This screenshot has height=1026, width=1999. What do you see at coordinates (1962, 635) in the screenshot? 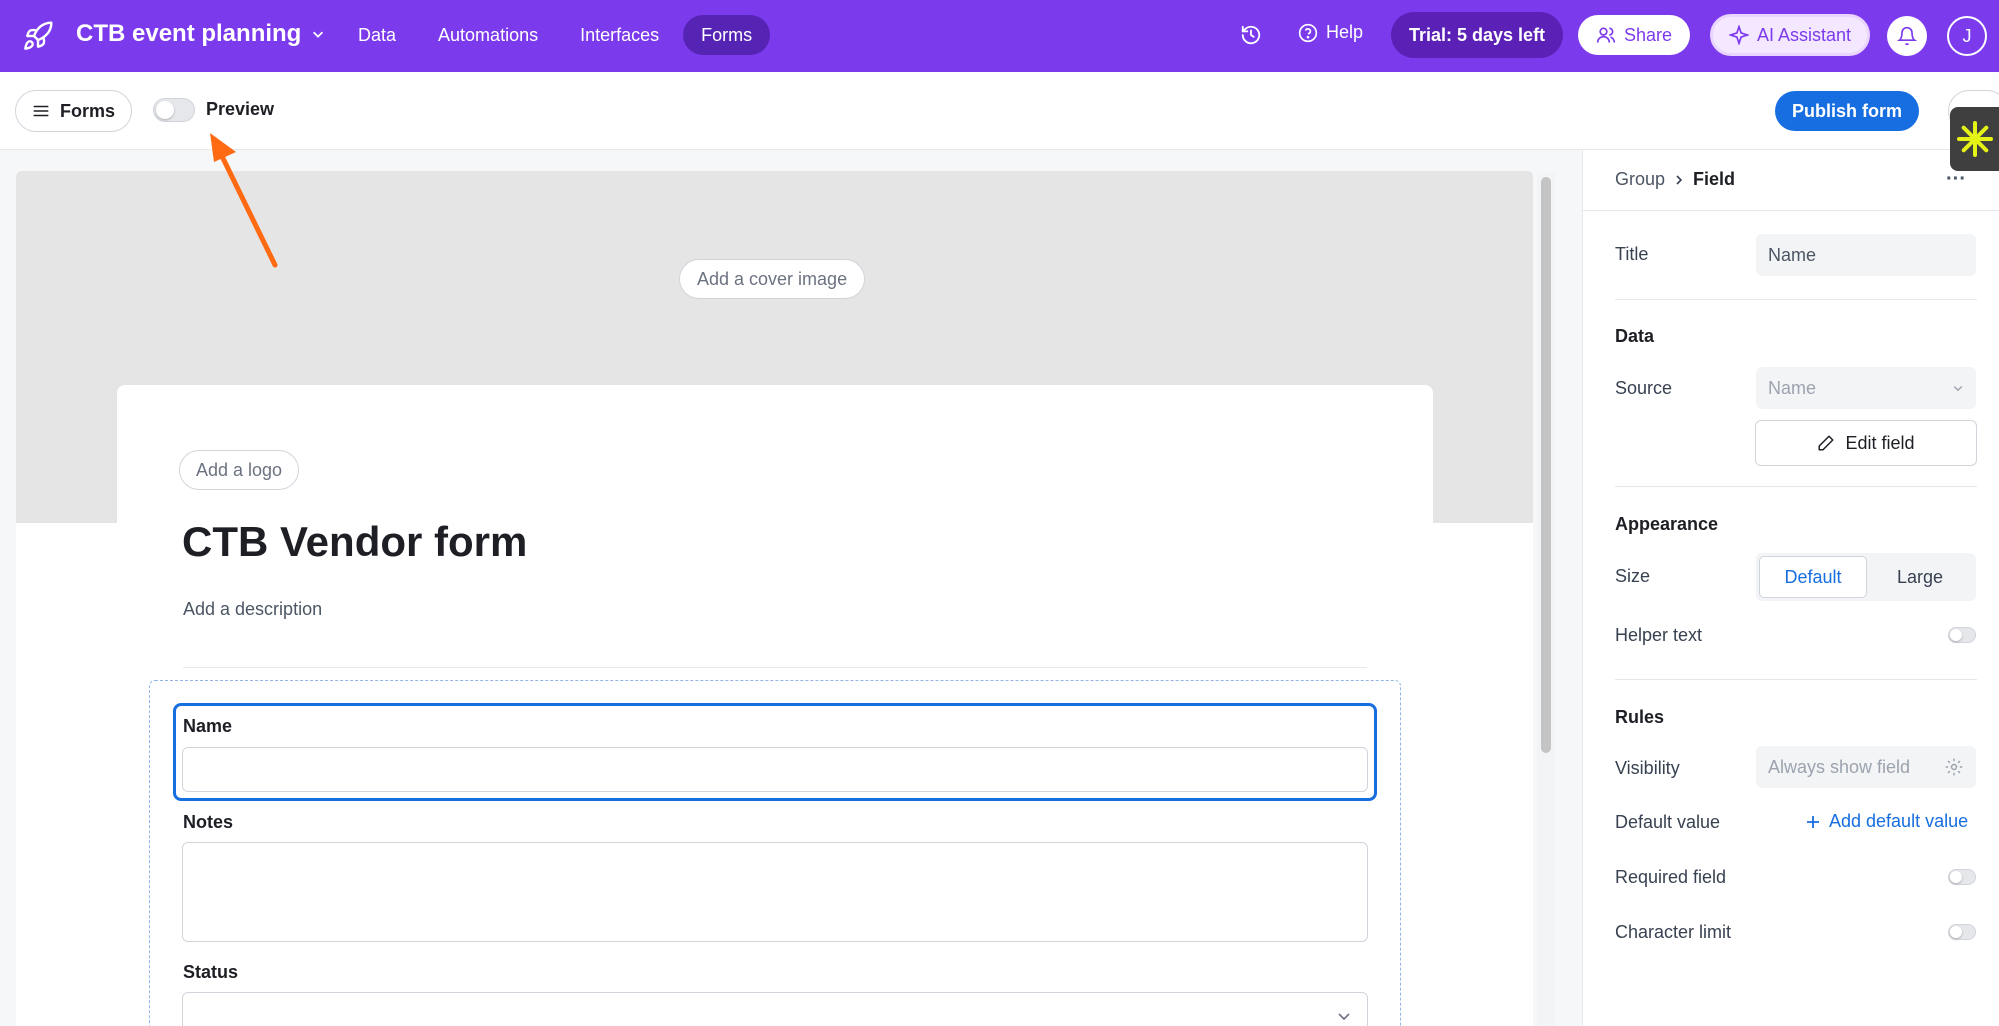
I see `helper-text-toggle` at bounding box center [1962, 635].